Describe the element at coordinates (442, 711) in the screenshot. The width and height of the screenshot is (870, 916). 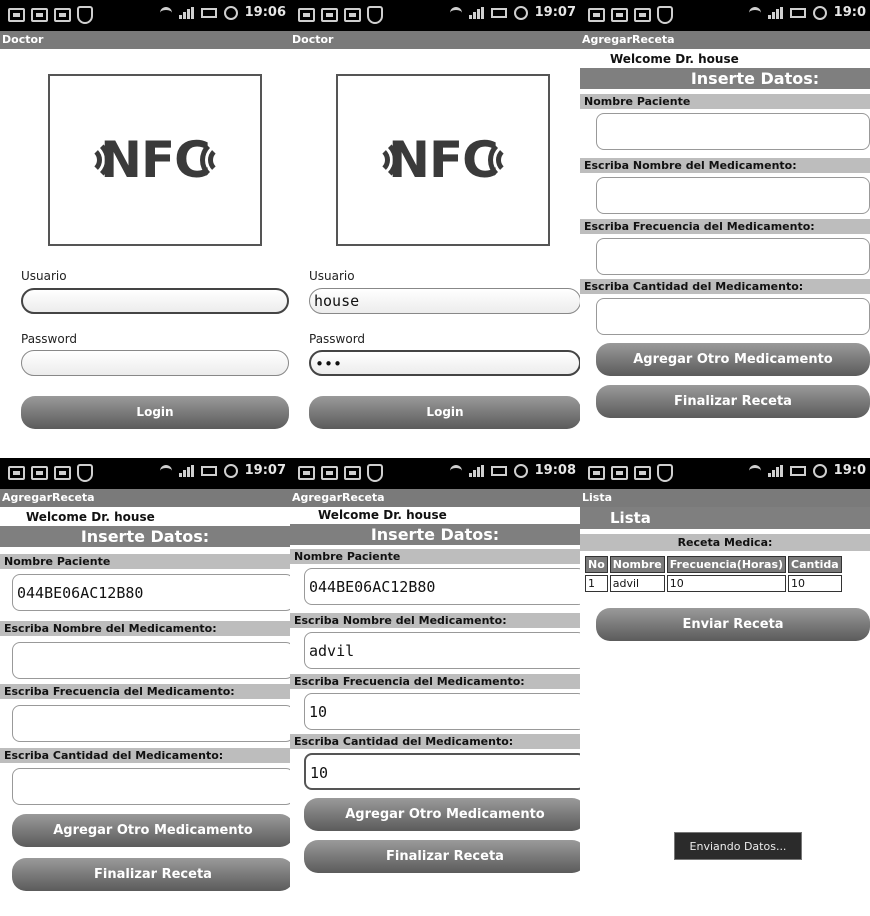
I see `frecuencia-input: 10` at that location.